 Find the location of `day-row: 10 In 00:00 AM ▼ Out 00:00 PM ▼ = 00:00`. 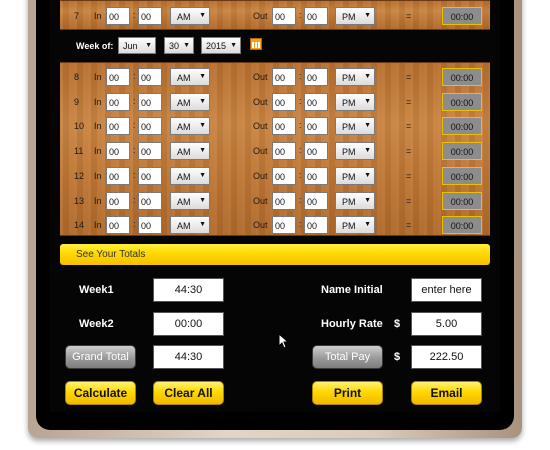

day-row: 10 In 00:00 AM ▼ Out 00:00 PM ▼ = 00:00 is located at coordinates (275, 127).